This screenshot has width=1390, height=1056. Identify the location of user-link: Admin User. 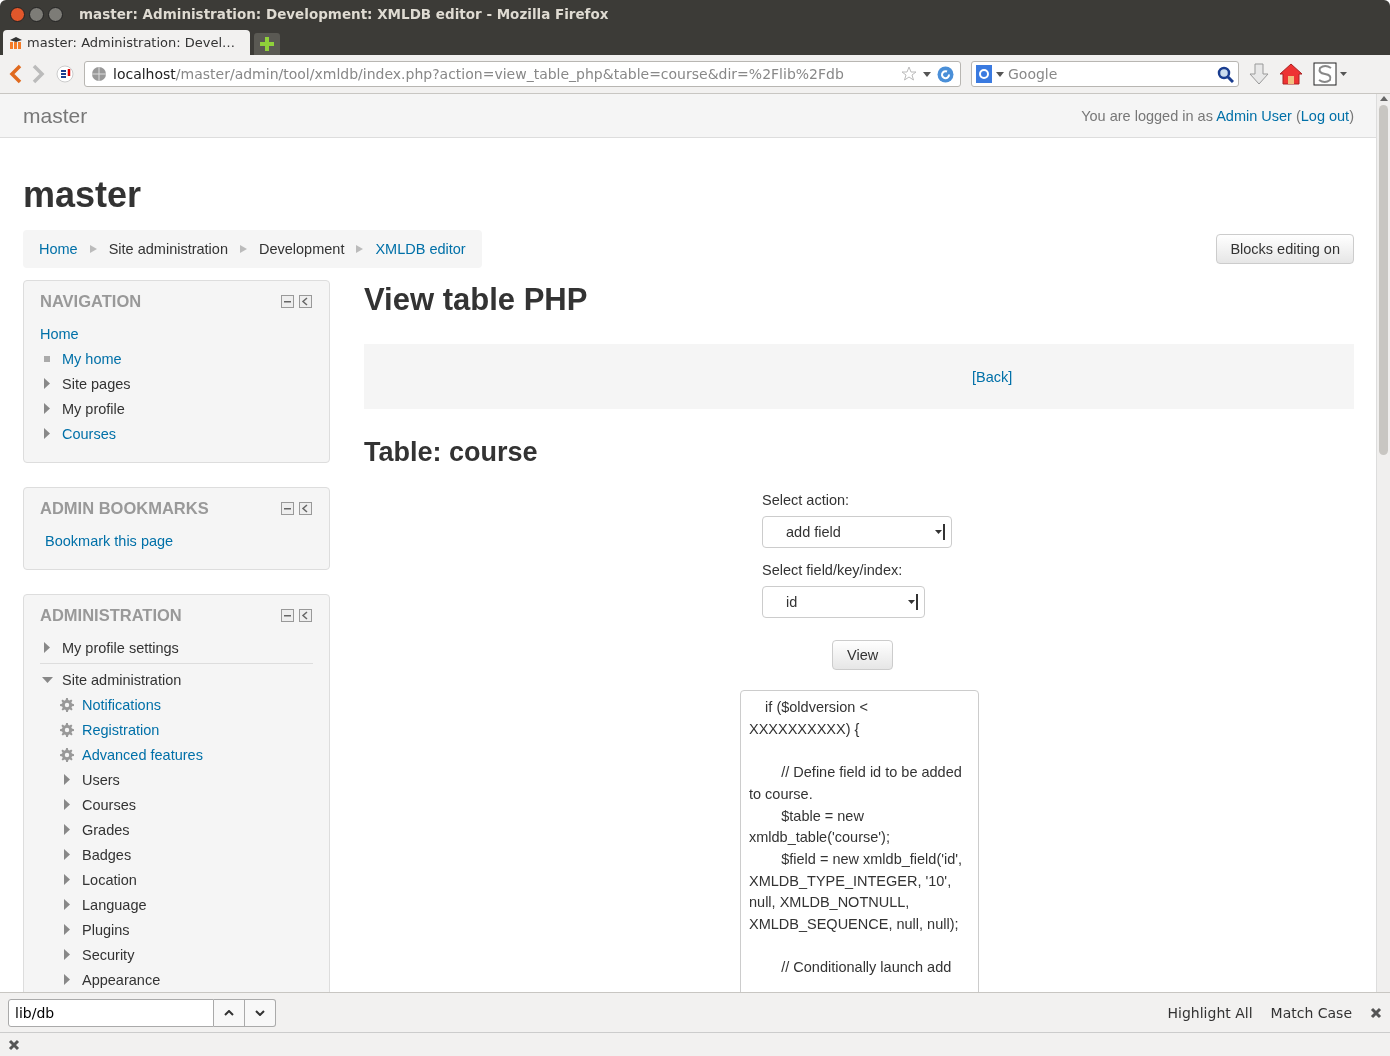
(1254, 115).